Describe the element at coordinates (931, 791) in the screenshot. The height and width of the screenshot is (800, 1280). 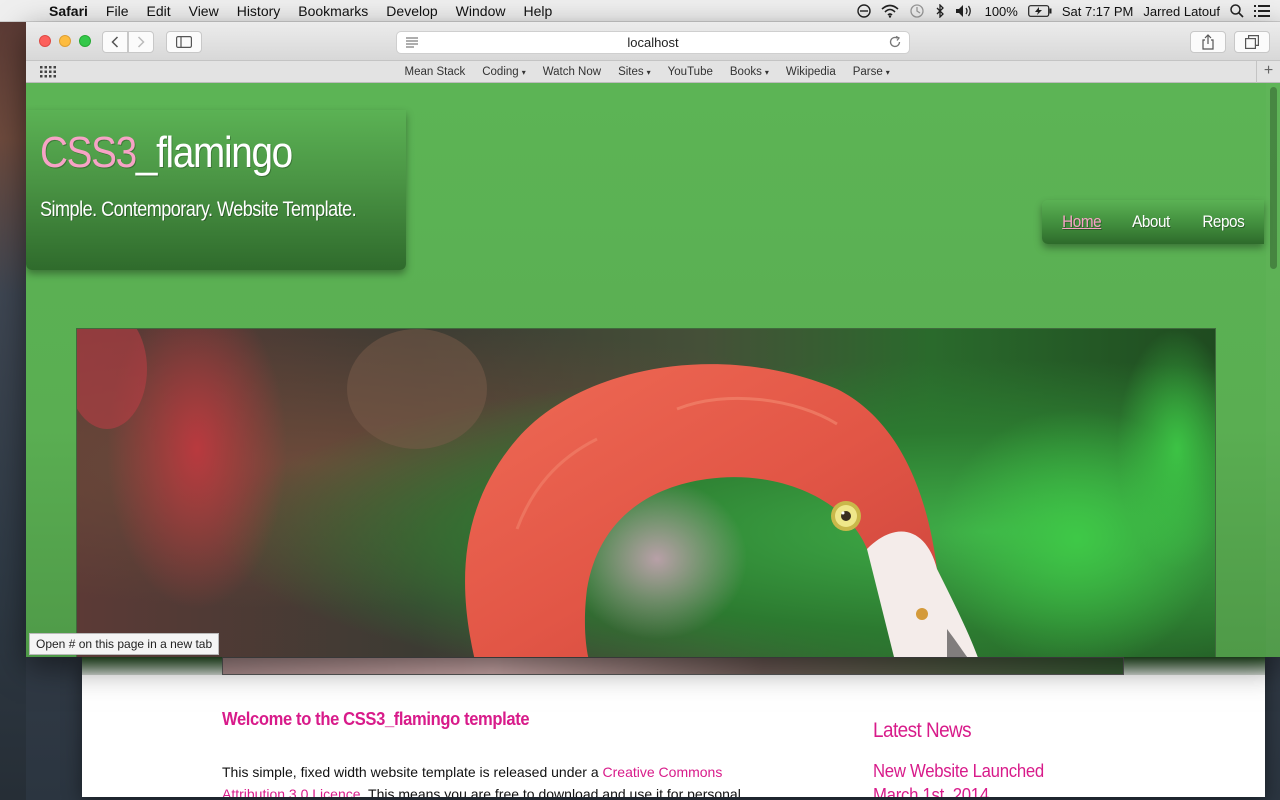
I see `news-item-date: March 1st, 2014` at that location.